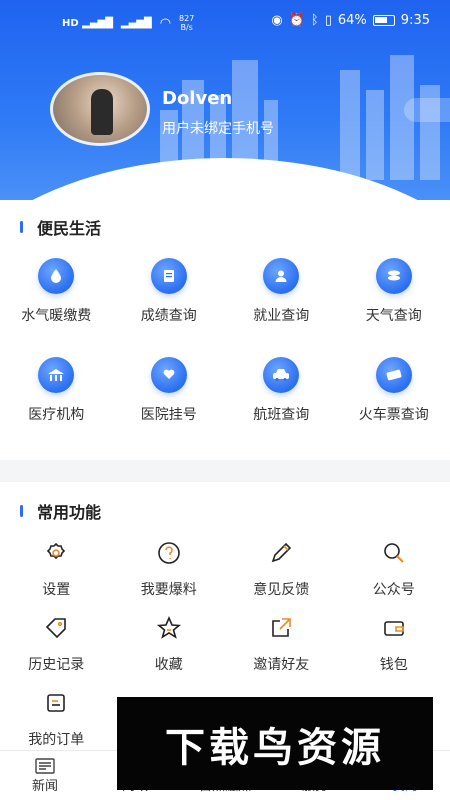 The height and width of the screenshot is (800, 450). What do you see at coordinates (60, 227) in the screenshot?
I see `services-section-title: 便民生活` at bounding box center [60, 227].